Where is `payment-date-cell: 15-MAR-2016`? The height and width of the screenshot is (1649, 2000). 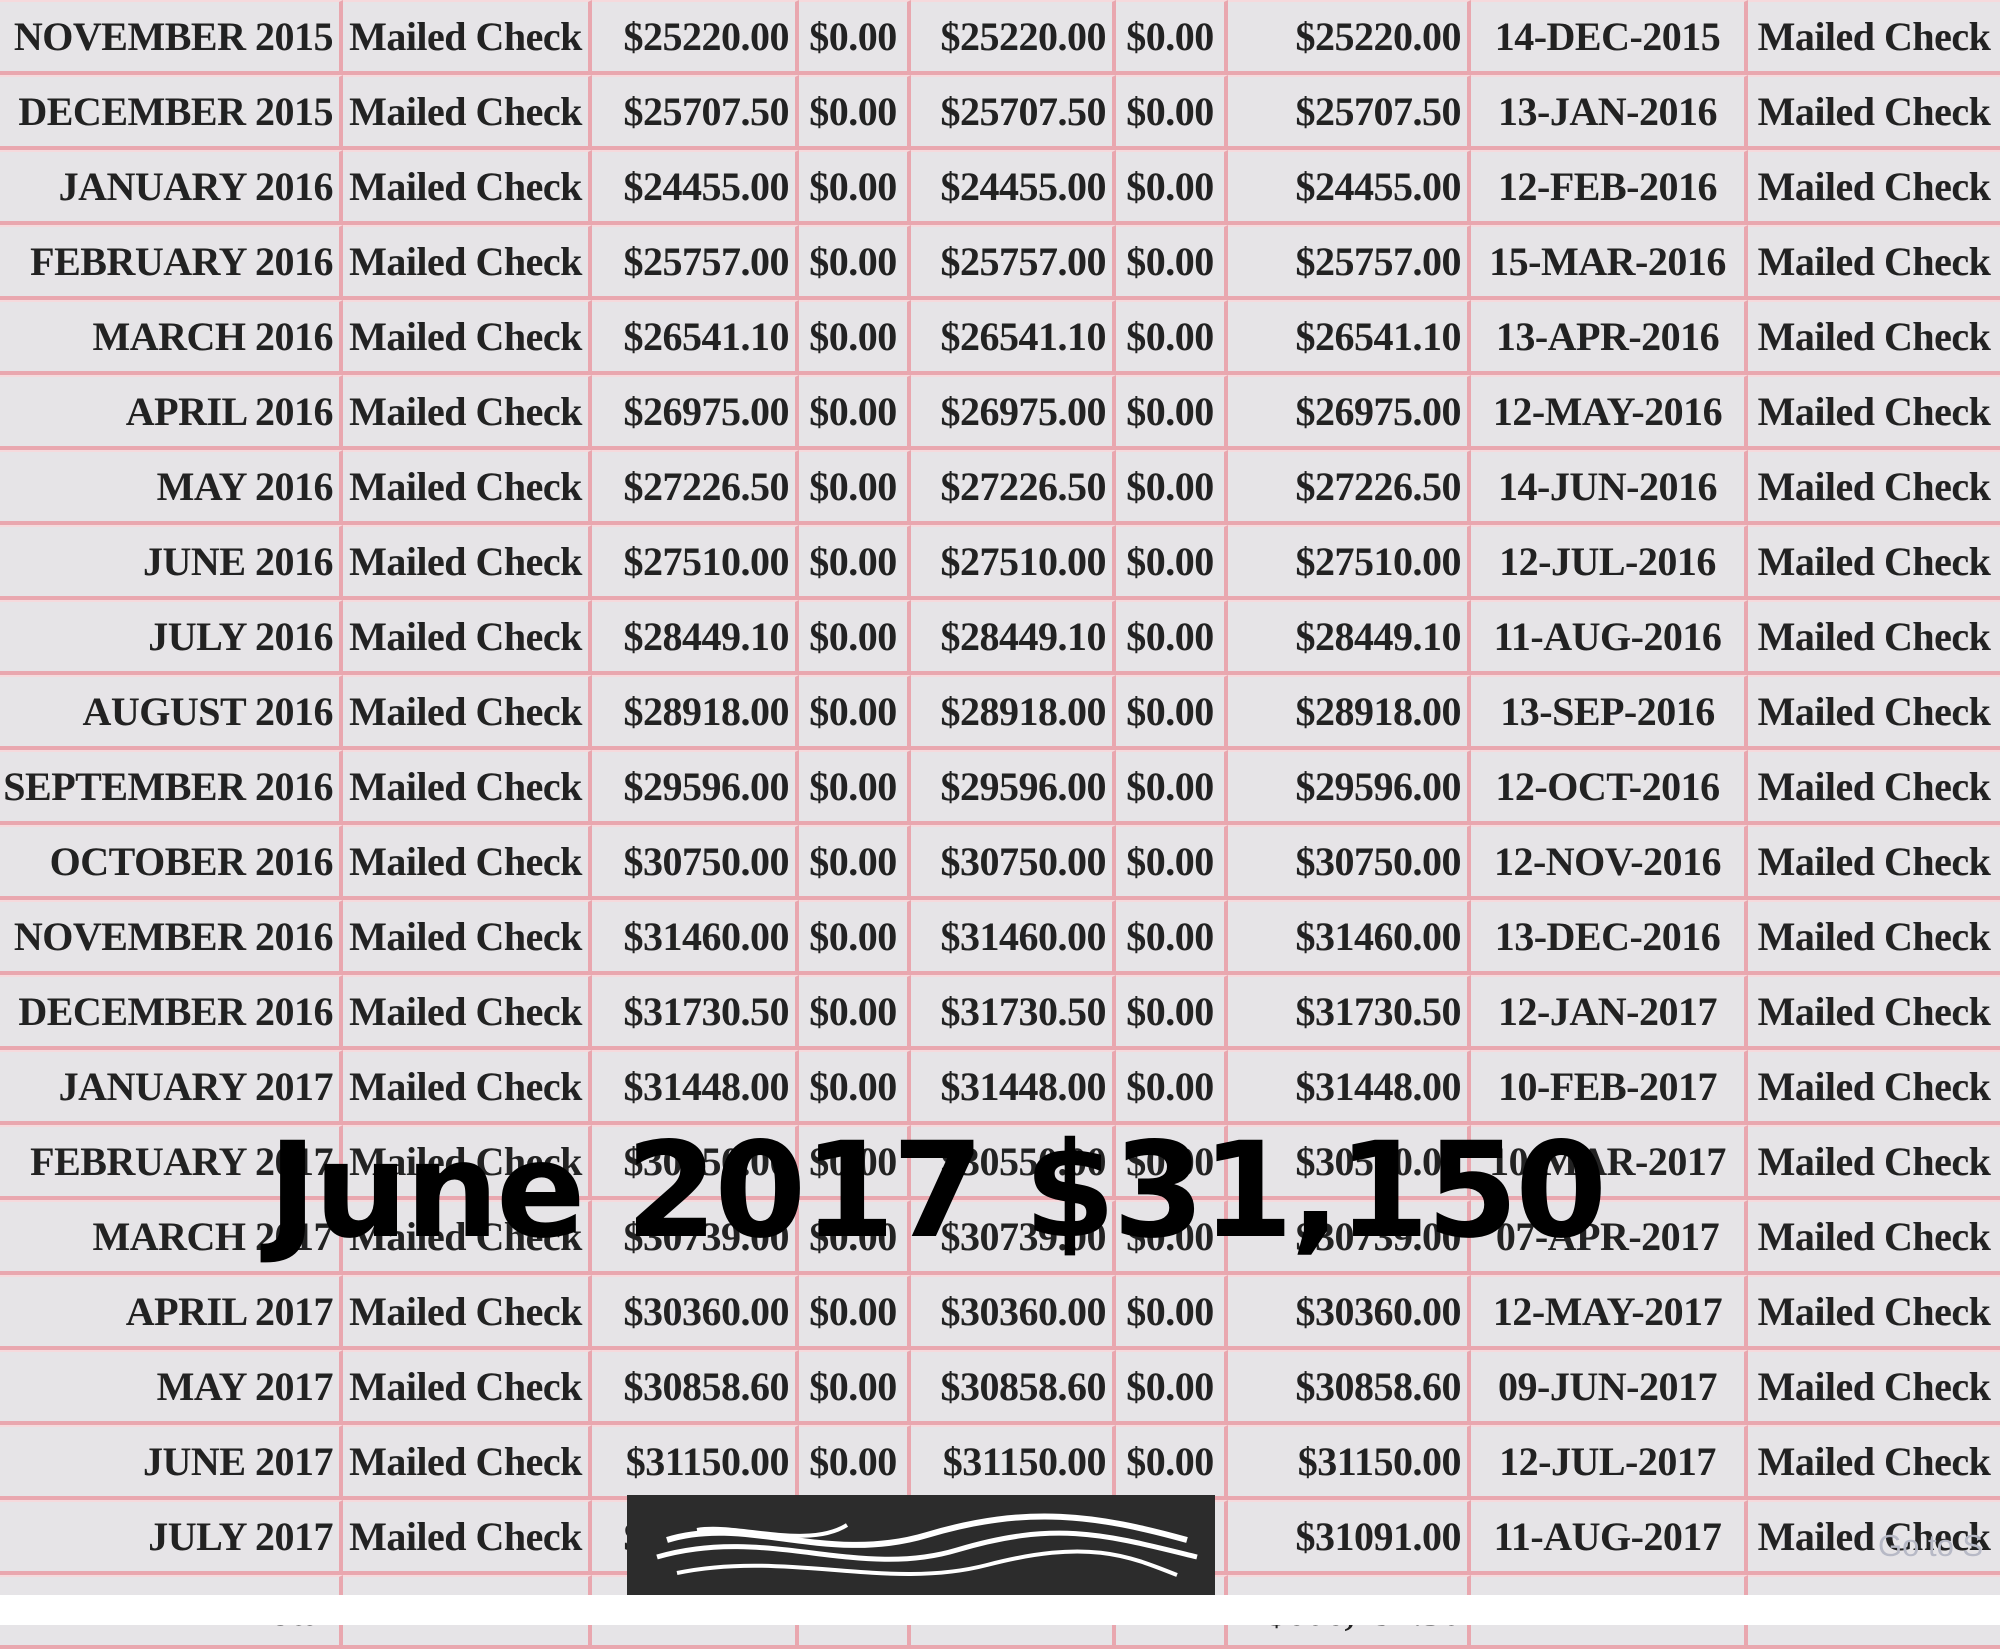
payment-date-cell: 15-MAR-2016 is located at coordinates (1609, 262).